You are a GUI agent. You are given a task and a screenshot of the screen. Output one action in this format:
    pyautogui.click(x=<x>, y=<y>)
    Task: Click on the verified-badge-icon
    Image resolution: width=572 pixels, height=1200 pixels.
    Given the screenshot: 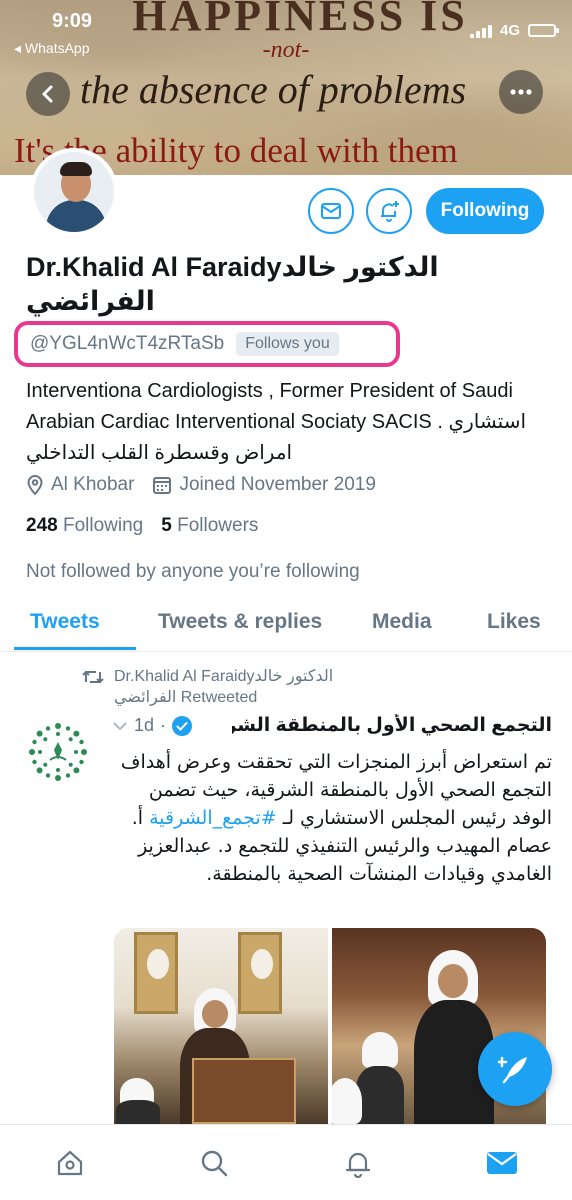 What is the action you would take?
    pyautogui.click(x=182, y=726)
    